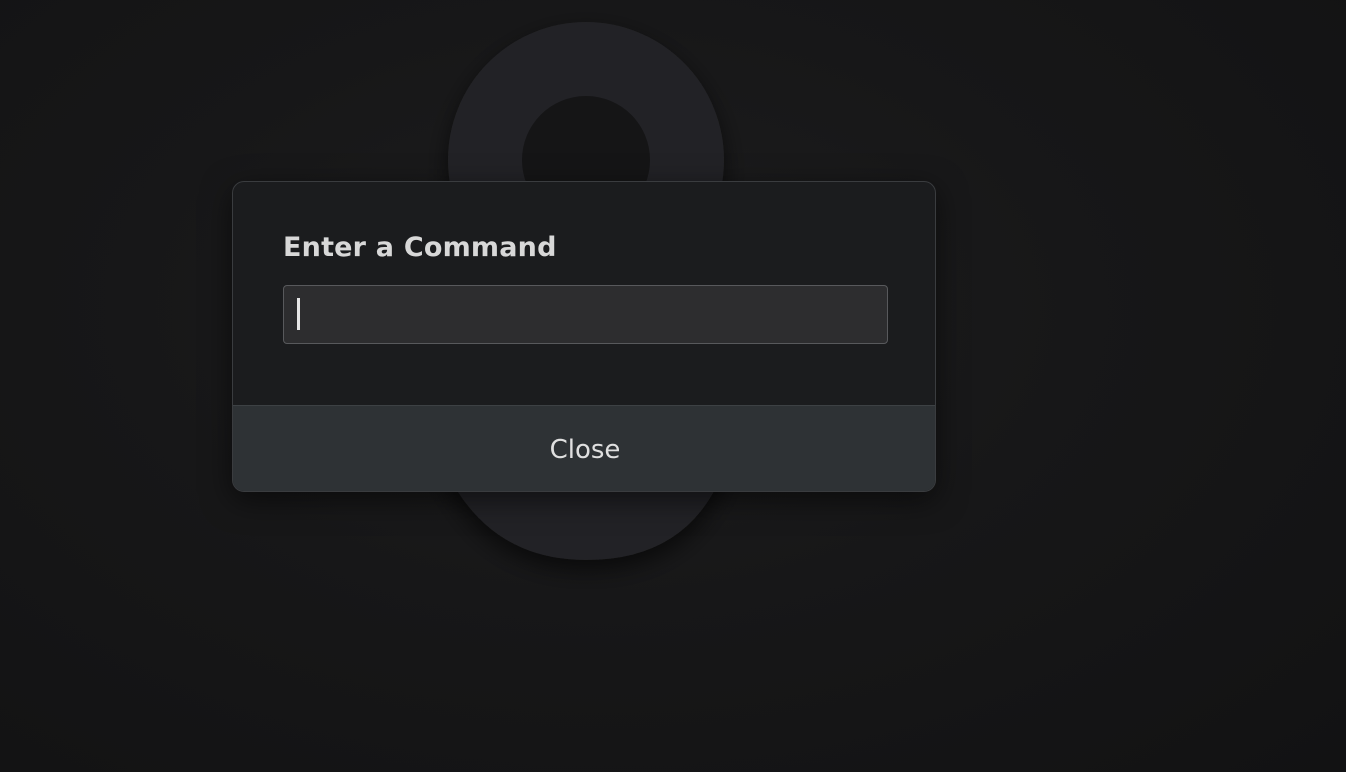  I want to click on command-input, so click(585, 314).